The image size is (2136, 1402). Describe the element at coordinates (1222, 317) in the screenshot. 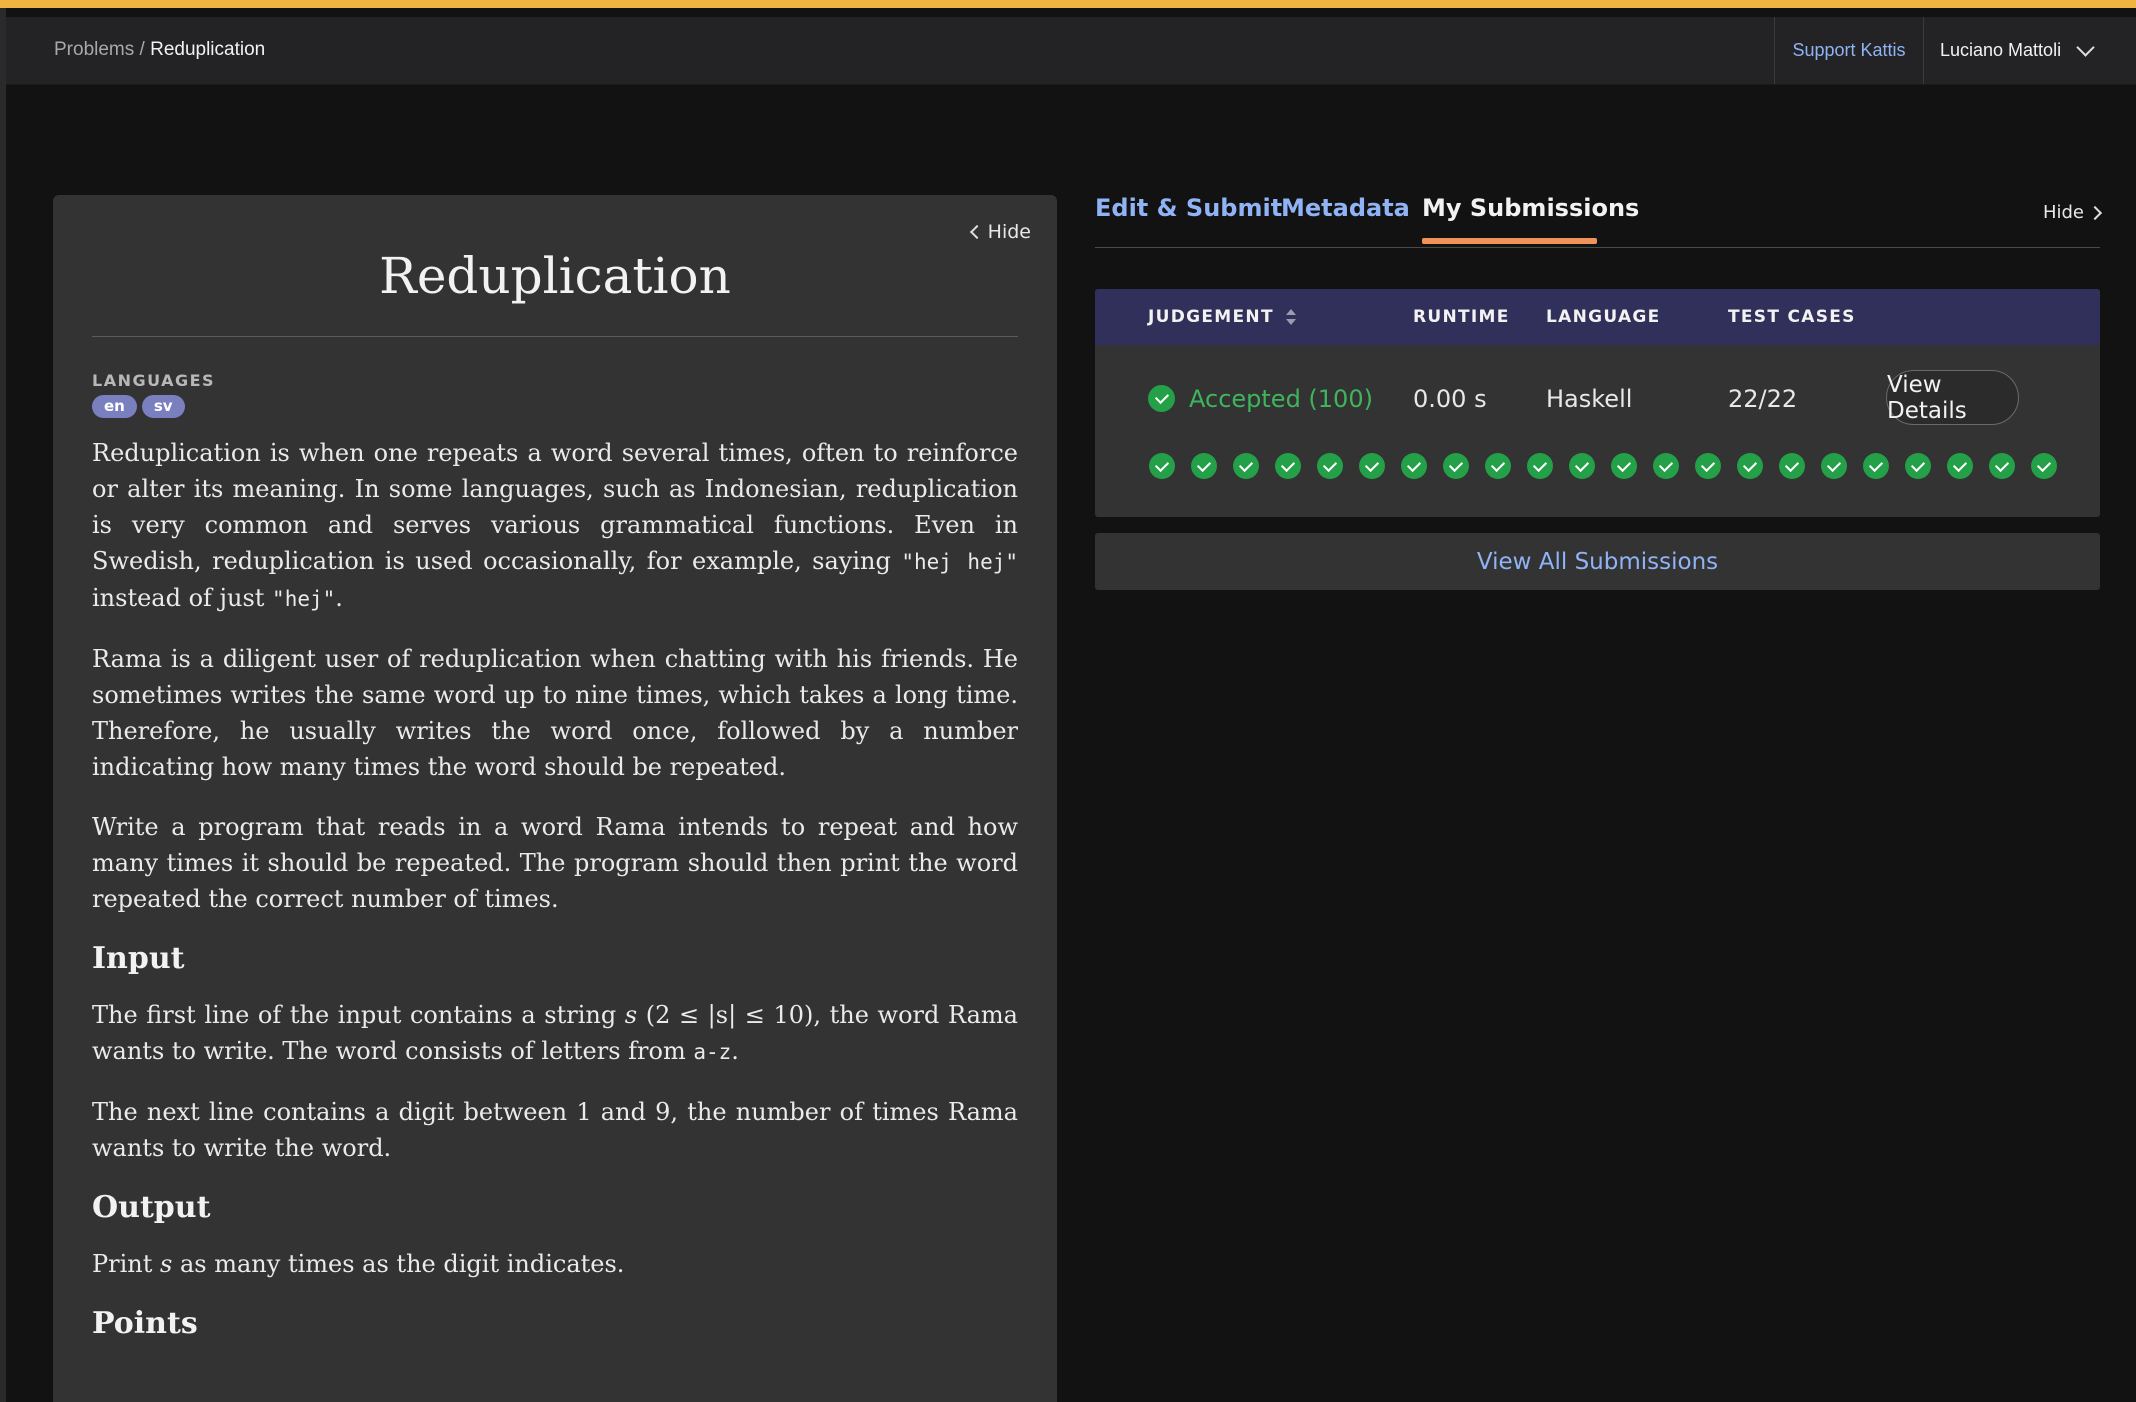

I see `header-judgement: JUDGEMENT` at that location.